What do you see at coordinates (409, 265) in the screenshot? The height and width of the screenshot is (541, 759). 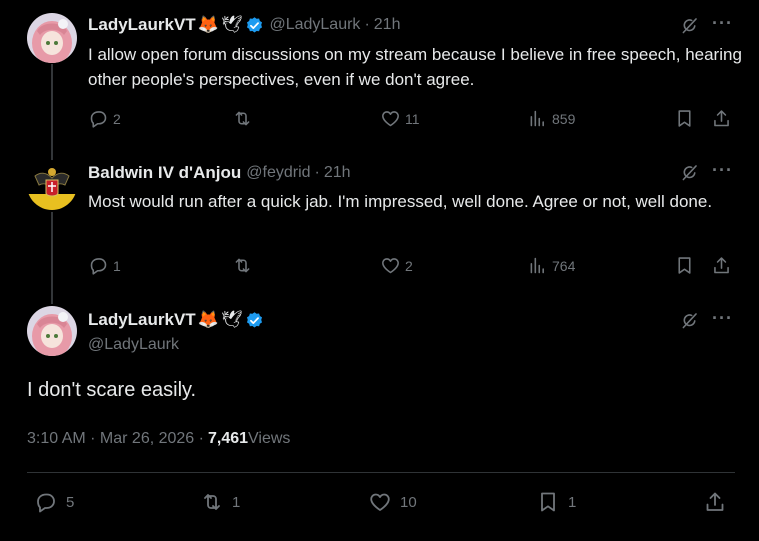 I see `like-count: 2` at bounding box center [409, 265].